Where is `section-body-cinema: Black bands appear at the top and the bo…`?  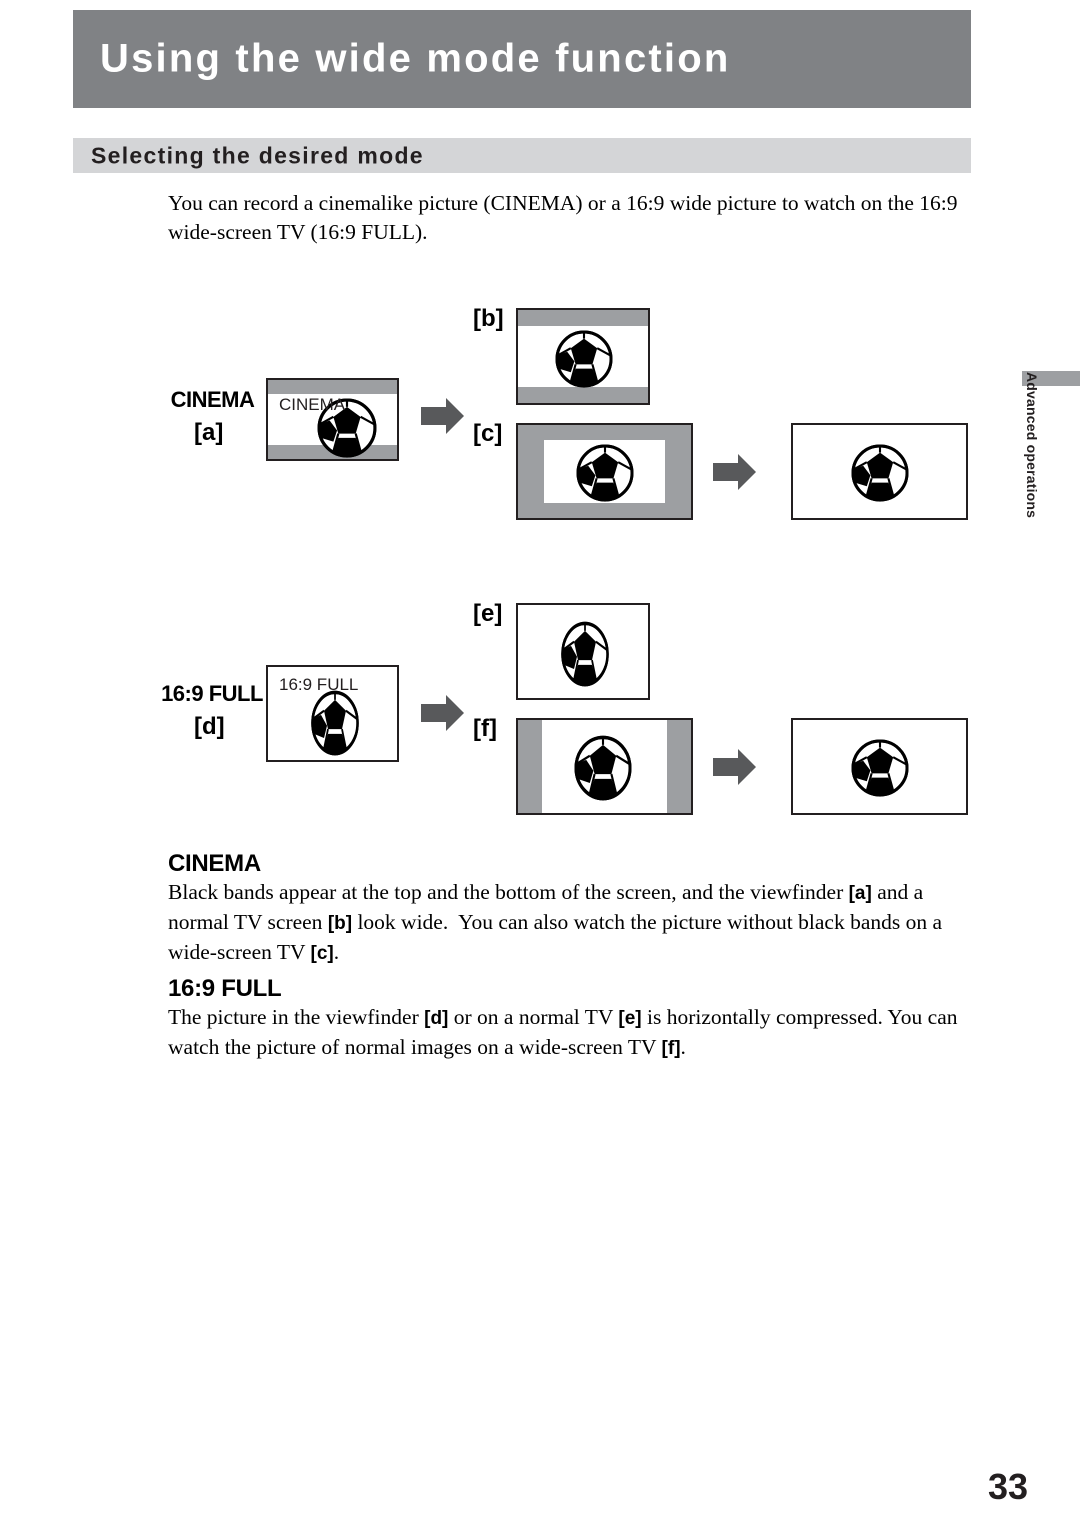
section-body-cinema: Black bands appear at the top and the bo… is located at coordinates (555, 922).